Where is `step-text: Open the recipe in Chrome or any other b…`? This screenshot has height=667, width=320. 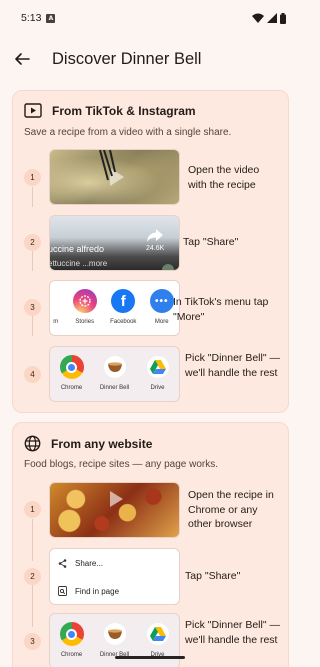 step-text: Open the recipe in Chrome or any other b… is located at coordinates (231, 509).